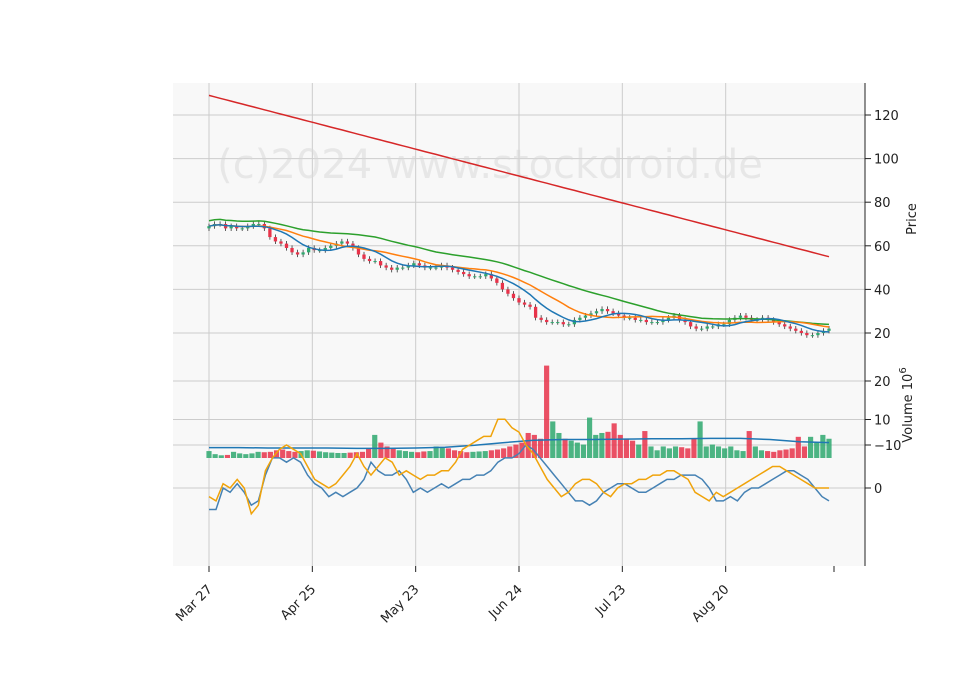 Image resolution: width=960 pixels, height=690 pixels. I want to click on x-tick-label: Jun 24, so click(506, 602).